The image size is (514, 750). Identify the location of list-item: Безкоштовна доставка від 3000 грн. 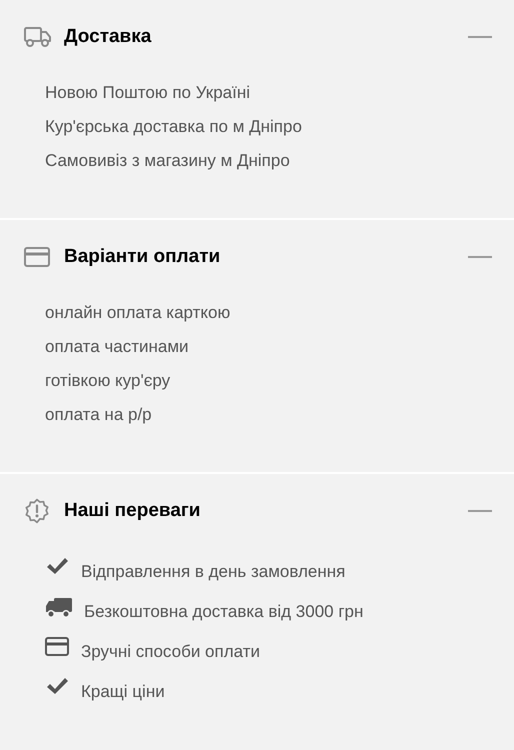
(224, 612).